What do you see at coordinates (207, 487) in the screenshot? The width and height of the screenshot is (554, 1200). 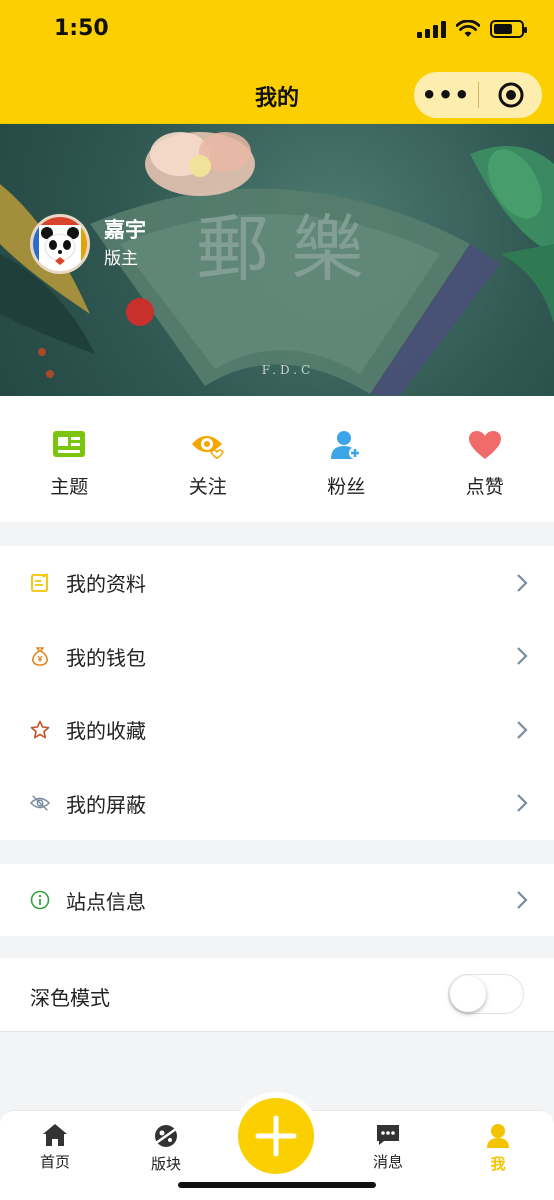 I see `stat-label: 关注` at bounding box center [207, 487].